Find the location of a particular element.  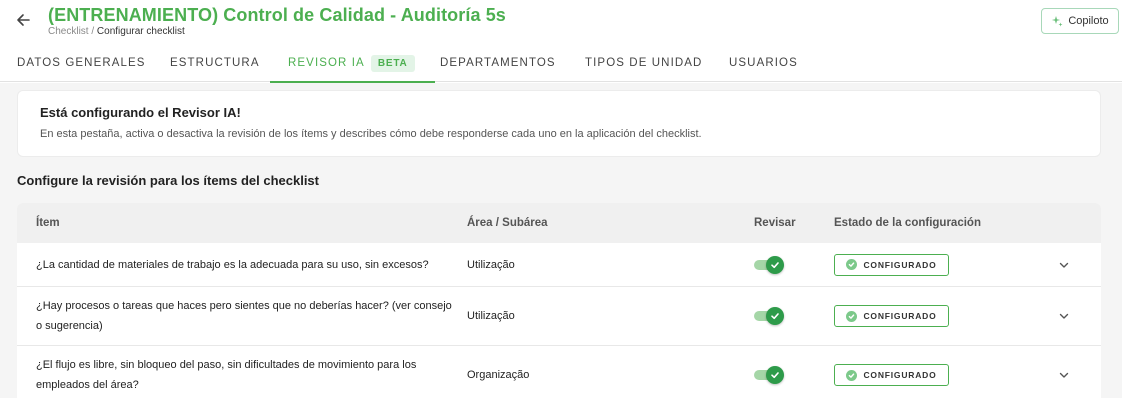

tab-usuarios: USUARIOS is located at coordinates (763, 63).